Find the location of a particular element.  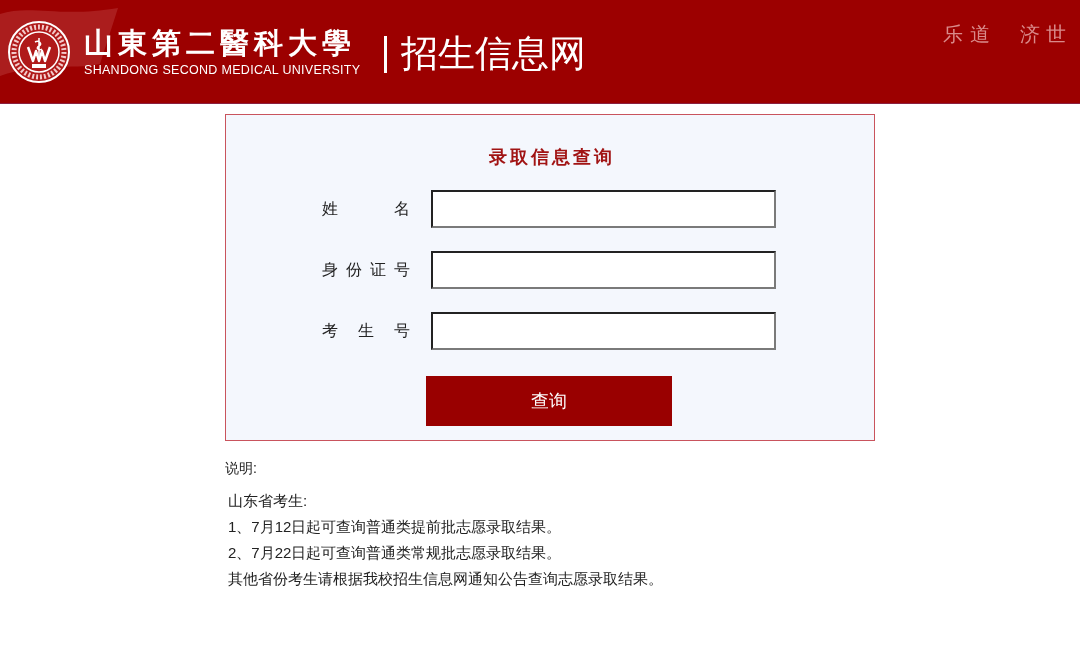

notes-heading: 说明: is located at coordinates (241, 468).